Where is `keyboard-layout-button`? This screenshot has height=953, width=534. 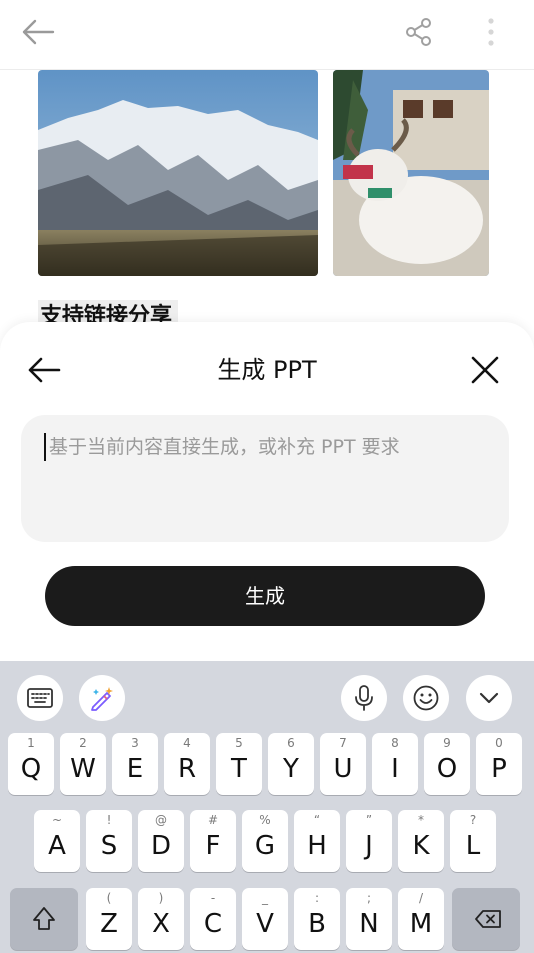 keyboard-layout-button is located at coordinates (40, 698).